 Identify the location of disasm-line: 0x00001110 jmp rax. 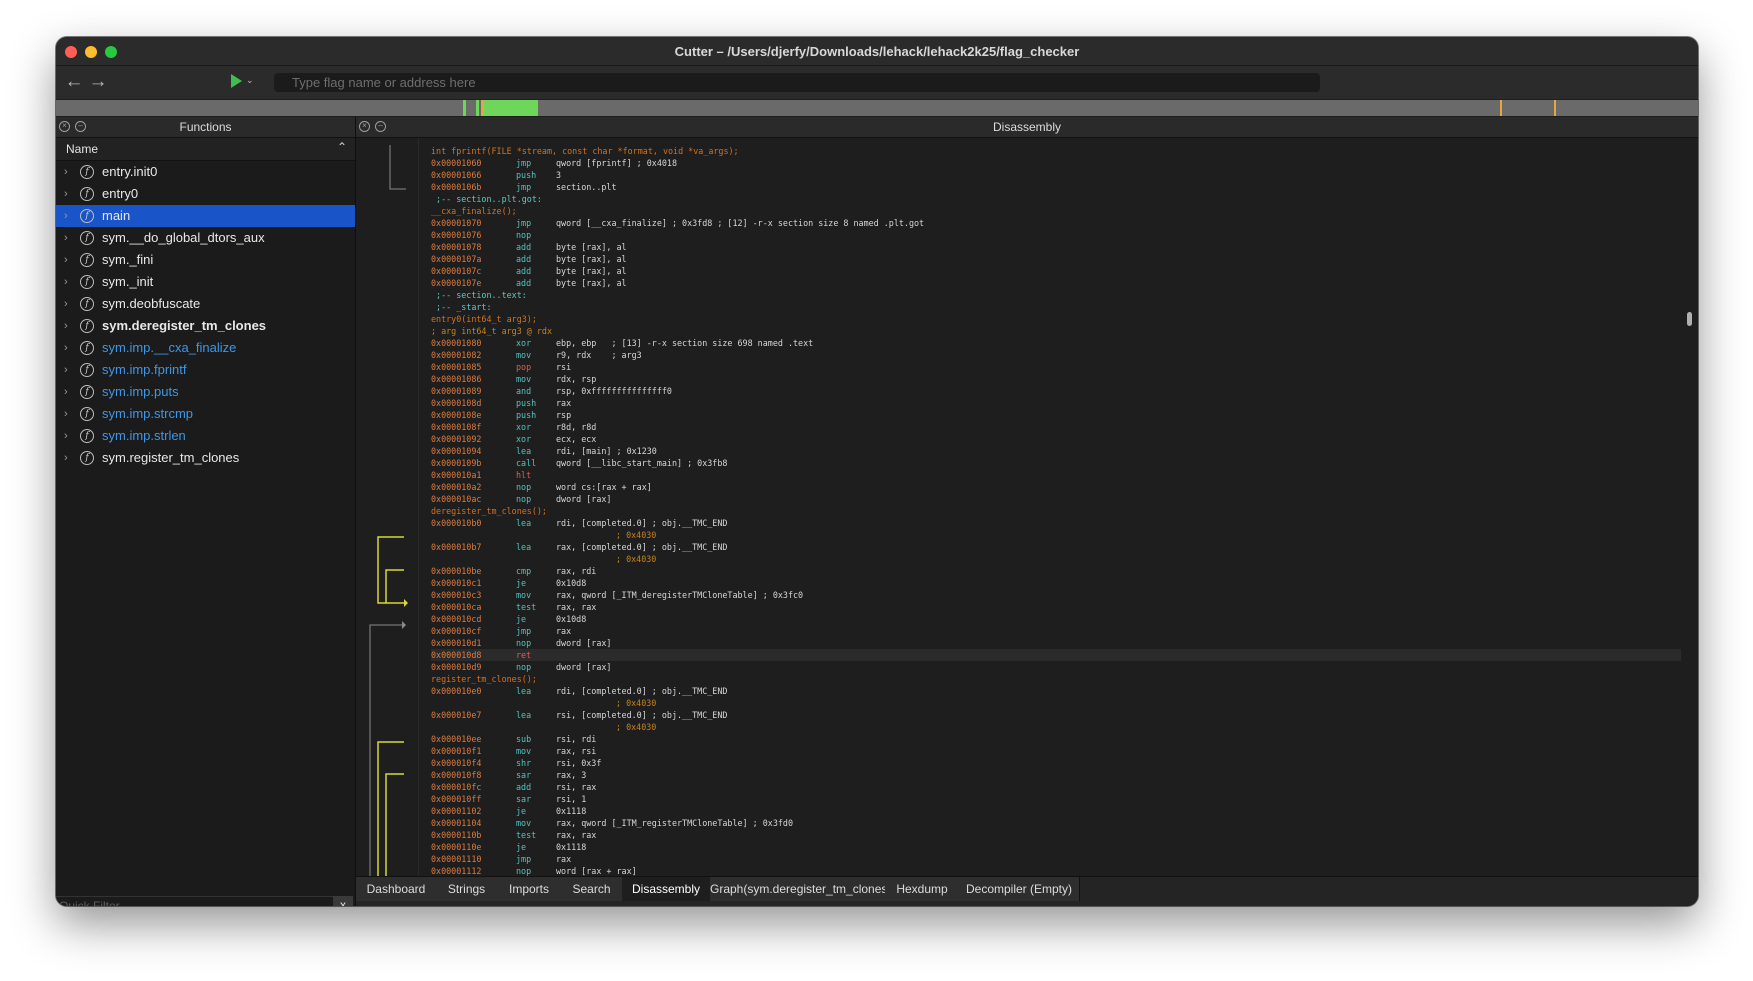
(1056, 859).